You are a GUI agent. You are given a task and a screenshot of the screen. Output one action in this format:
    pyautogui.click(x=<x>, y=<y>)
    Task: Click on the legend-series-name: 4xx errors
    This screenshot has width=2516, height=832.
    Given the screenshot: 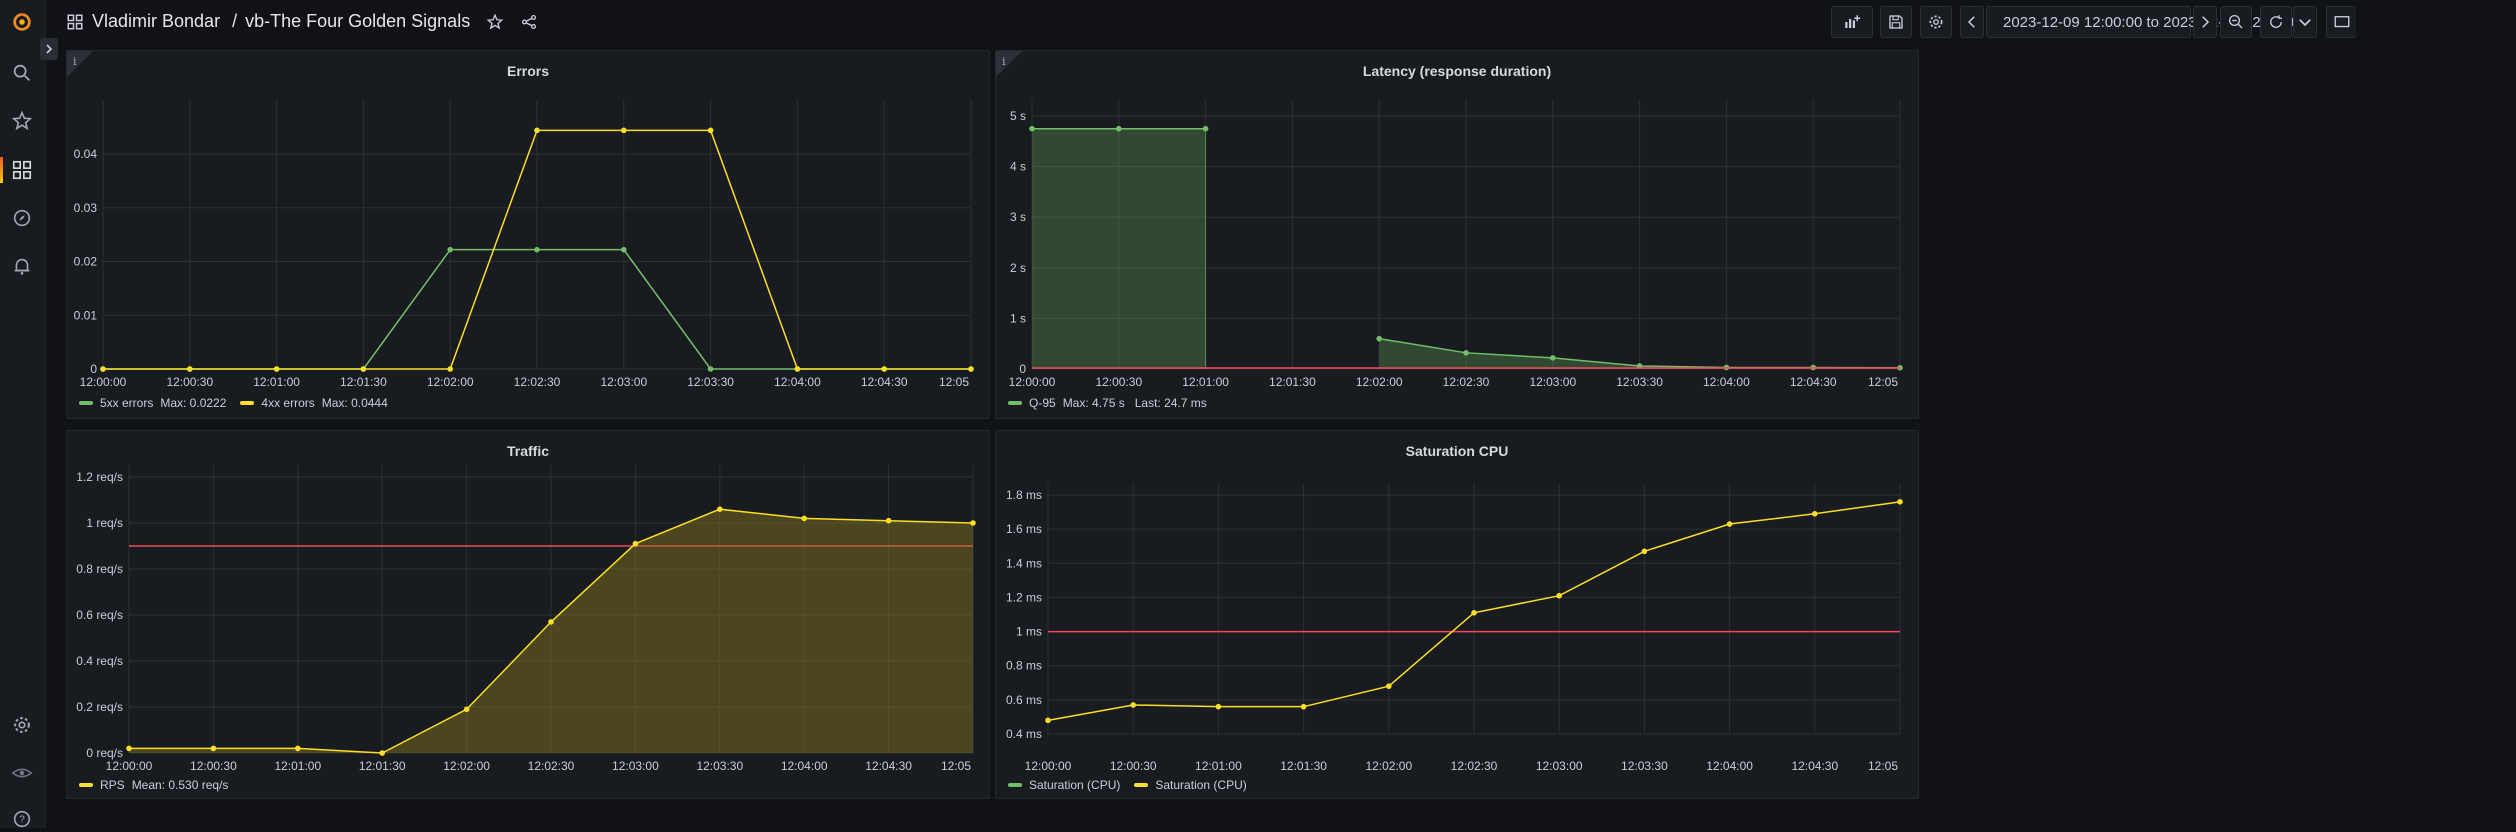 What is the action you would take?
    pyautogui.click(x=288, y=403)
    